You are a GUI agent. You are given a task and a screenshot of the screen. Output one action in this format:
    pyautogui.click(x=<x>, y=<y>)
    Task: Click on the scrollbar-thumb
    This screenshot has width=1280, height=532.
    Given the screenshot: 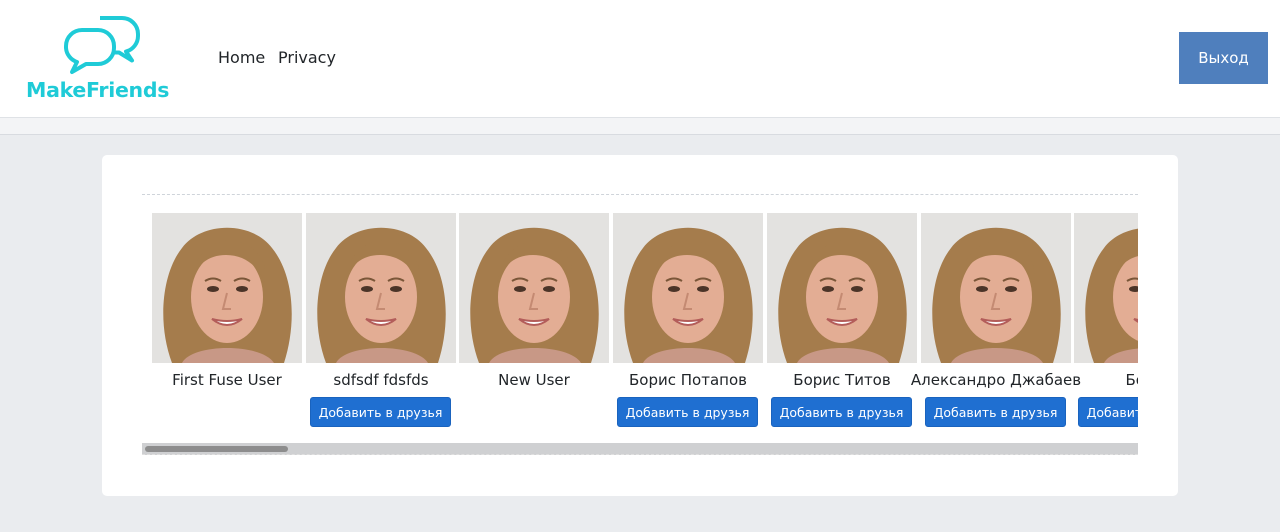 What is the action you would take?
    pyautogui.click(x=216, y=449)
    